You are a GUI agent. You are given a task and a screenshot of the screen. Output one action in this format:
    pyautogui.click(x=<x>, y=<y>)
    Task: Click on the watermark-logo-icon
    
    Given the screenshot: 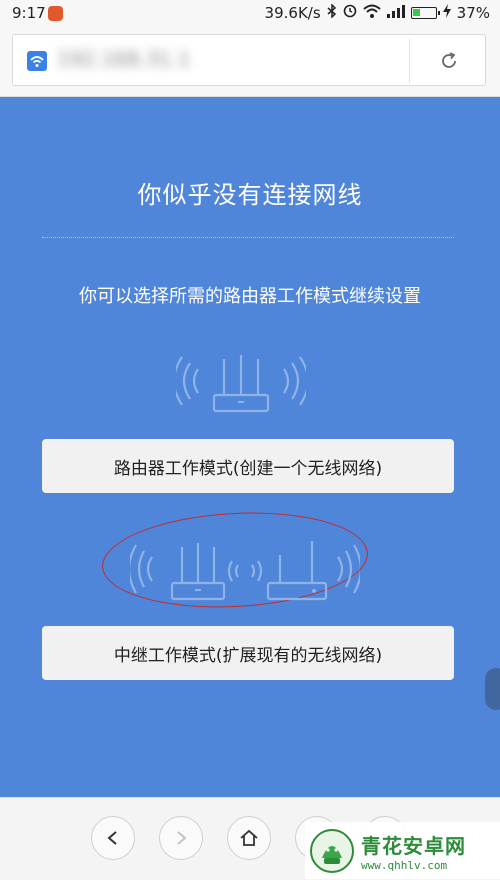 What is the action you would take?
    pyautogui.click(x=332, y=850)
    